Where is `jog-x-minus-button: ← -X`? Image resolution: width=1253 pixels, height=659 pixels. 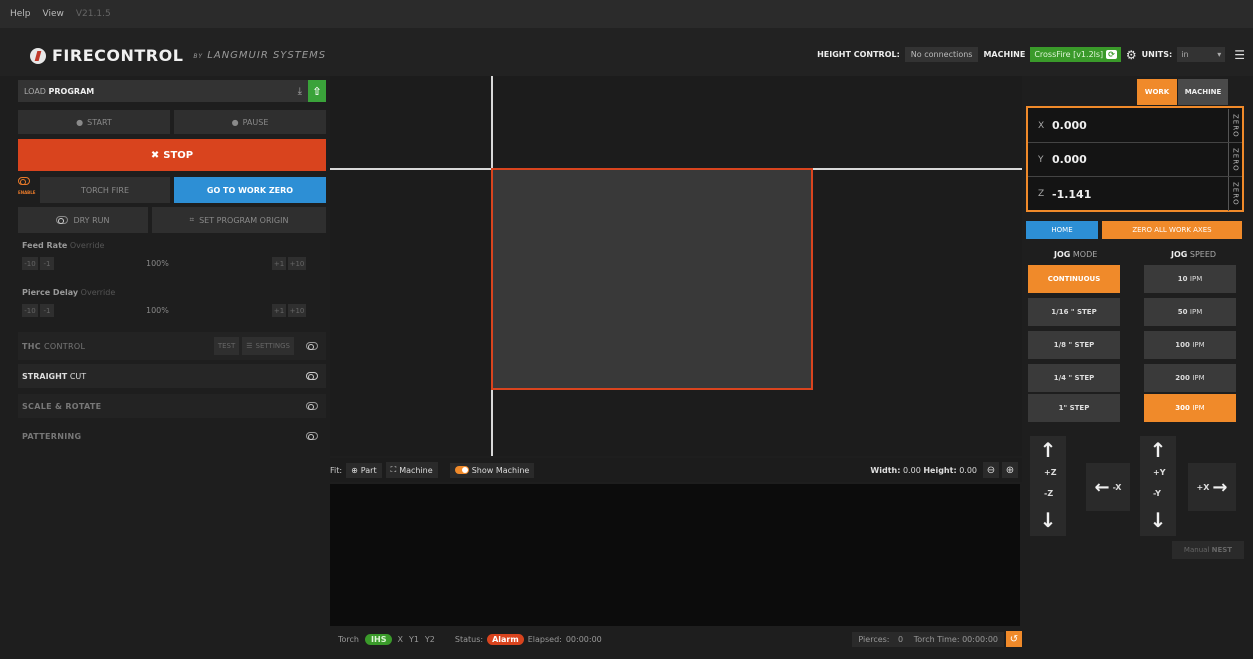 jog-x-minus-button: ← -X is located at coordinates (1108, 487).